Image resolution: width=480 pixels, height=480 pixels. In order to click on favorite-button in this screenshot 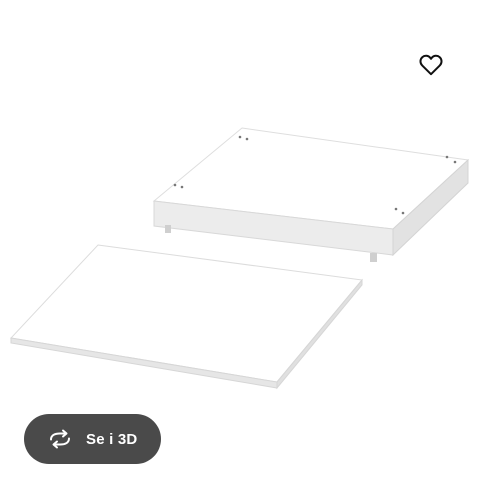, I will do `click(431, 65)`.